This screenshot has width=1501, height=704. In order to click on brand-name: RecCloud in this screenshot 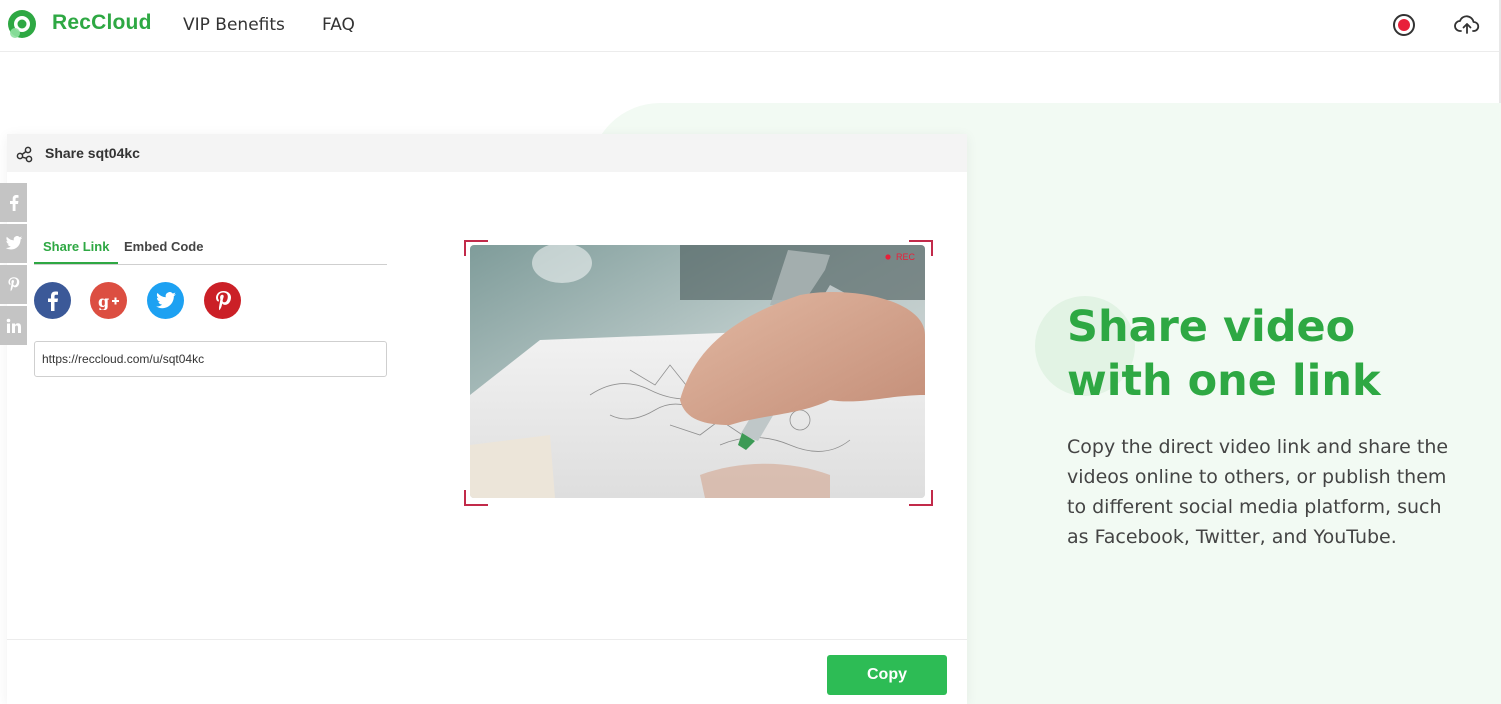, I will do `click(102, 23)`.